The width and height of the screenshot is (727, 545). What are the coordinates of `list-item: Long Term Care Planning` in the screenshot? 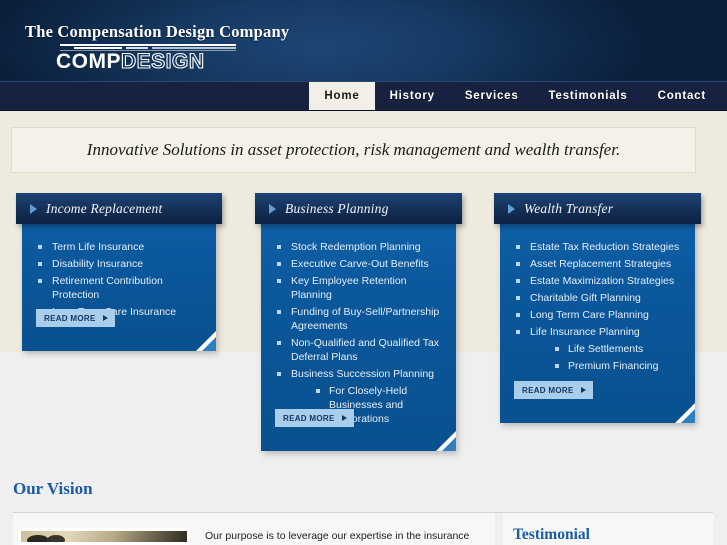 It's located at (598, 315).